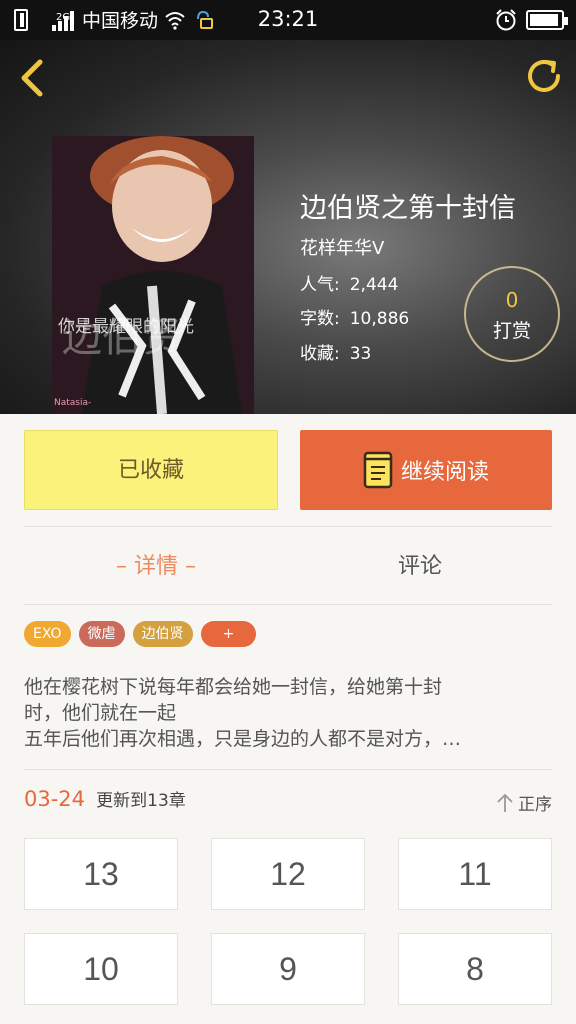 The width and height of the screenshot is (576, 1024). Describe the element at coordinates (288, 802) in the screenshot. I see `update-info: 03-24 更新到13章 正序` at that location.